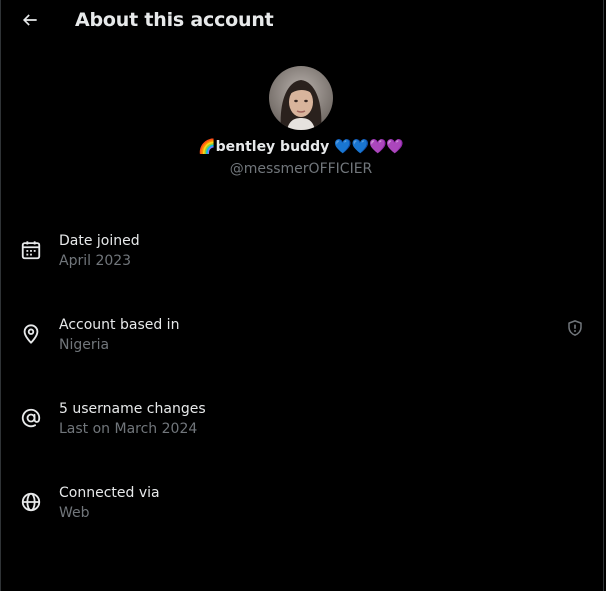  What do you see at coordinates (84, 345) in the screenshot?
I see `detail-value: Nigeria` at bounding box center [84, 345].